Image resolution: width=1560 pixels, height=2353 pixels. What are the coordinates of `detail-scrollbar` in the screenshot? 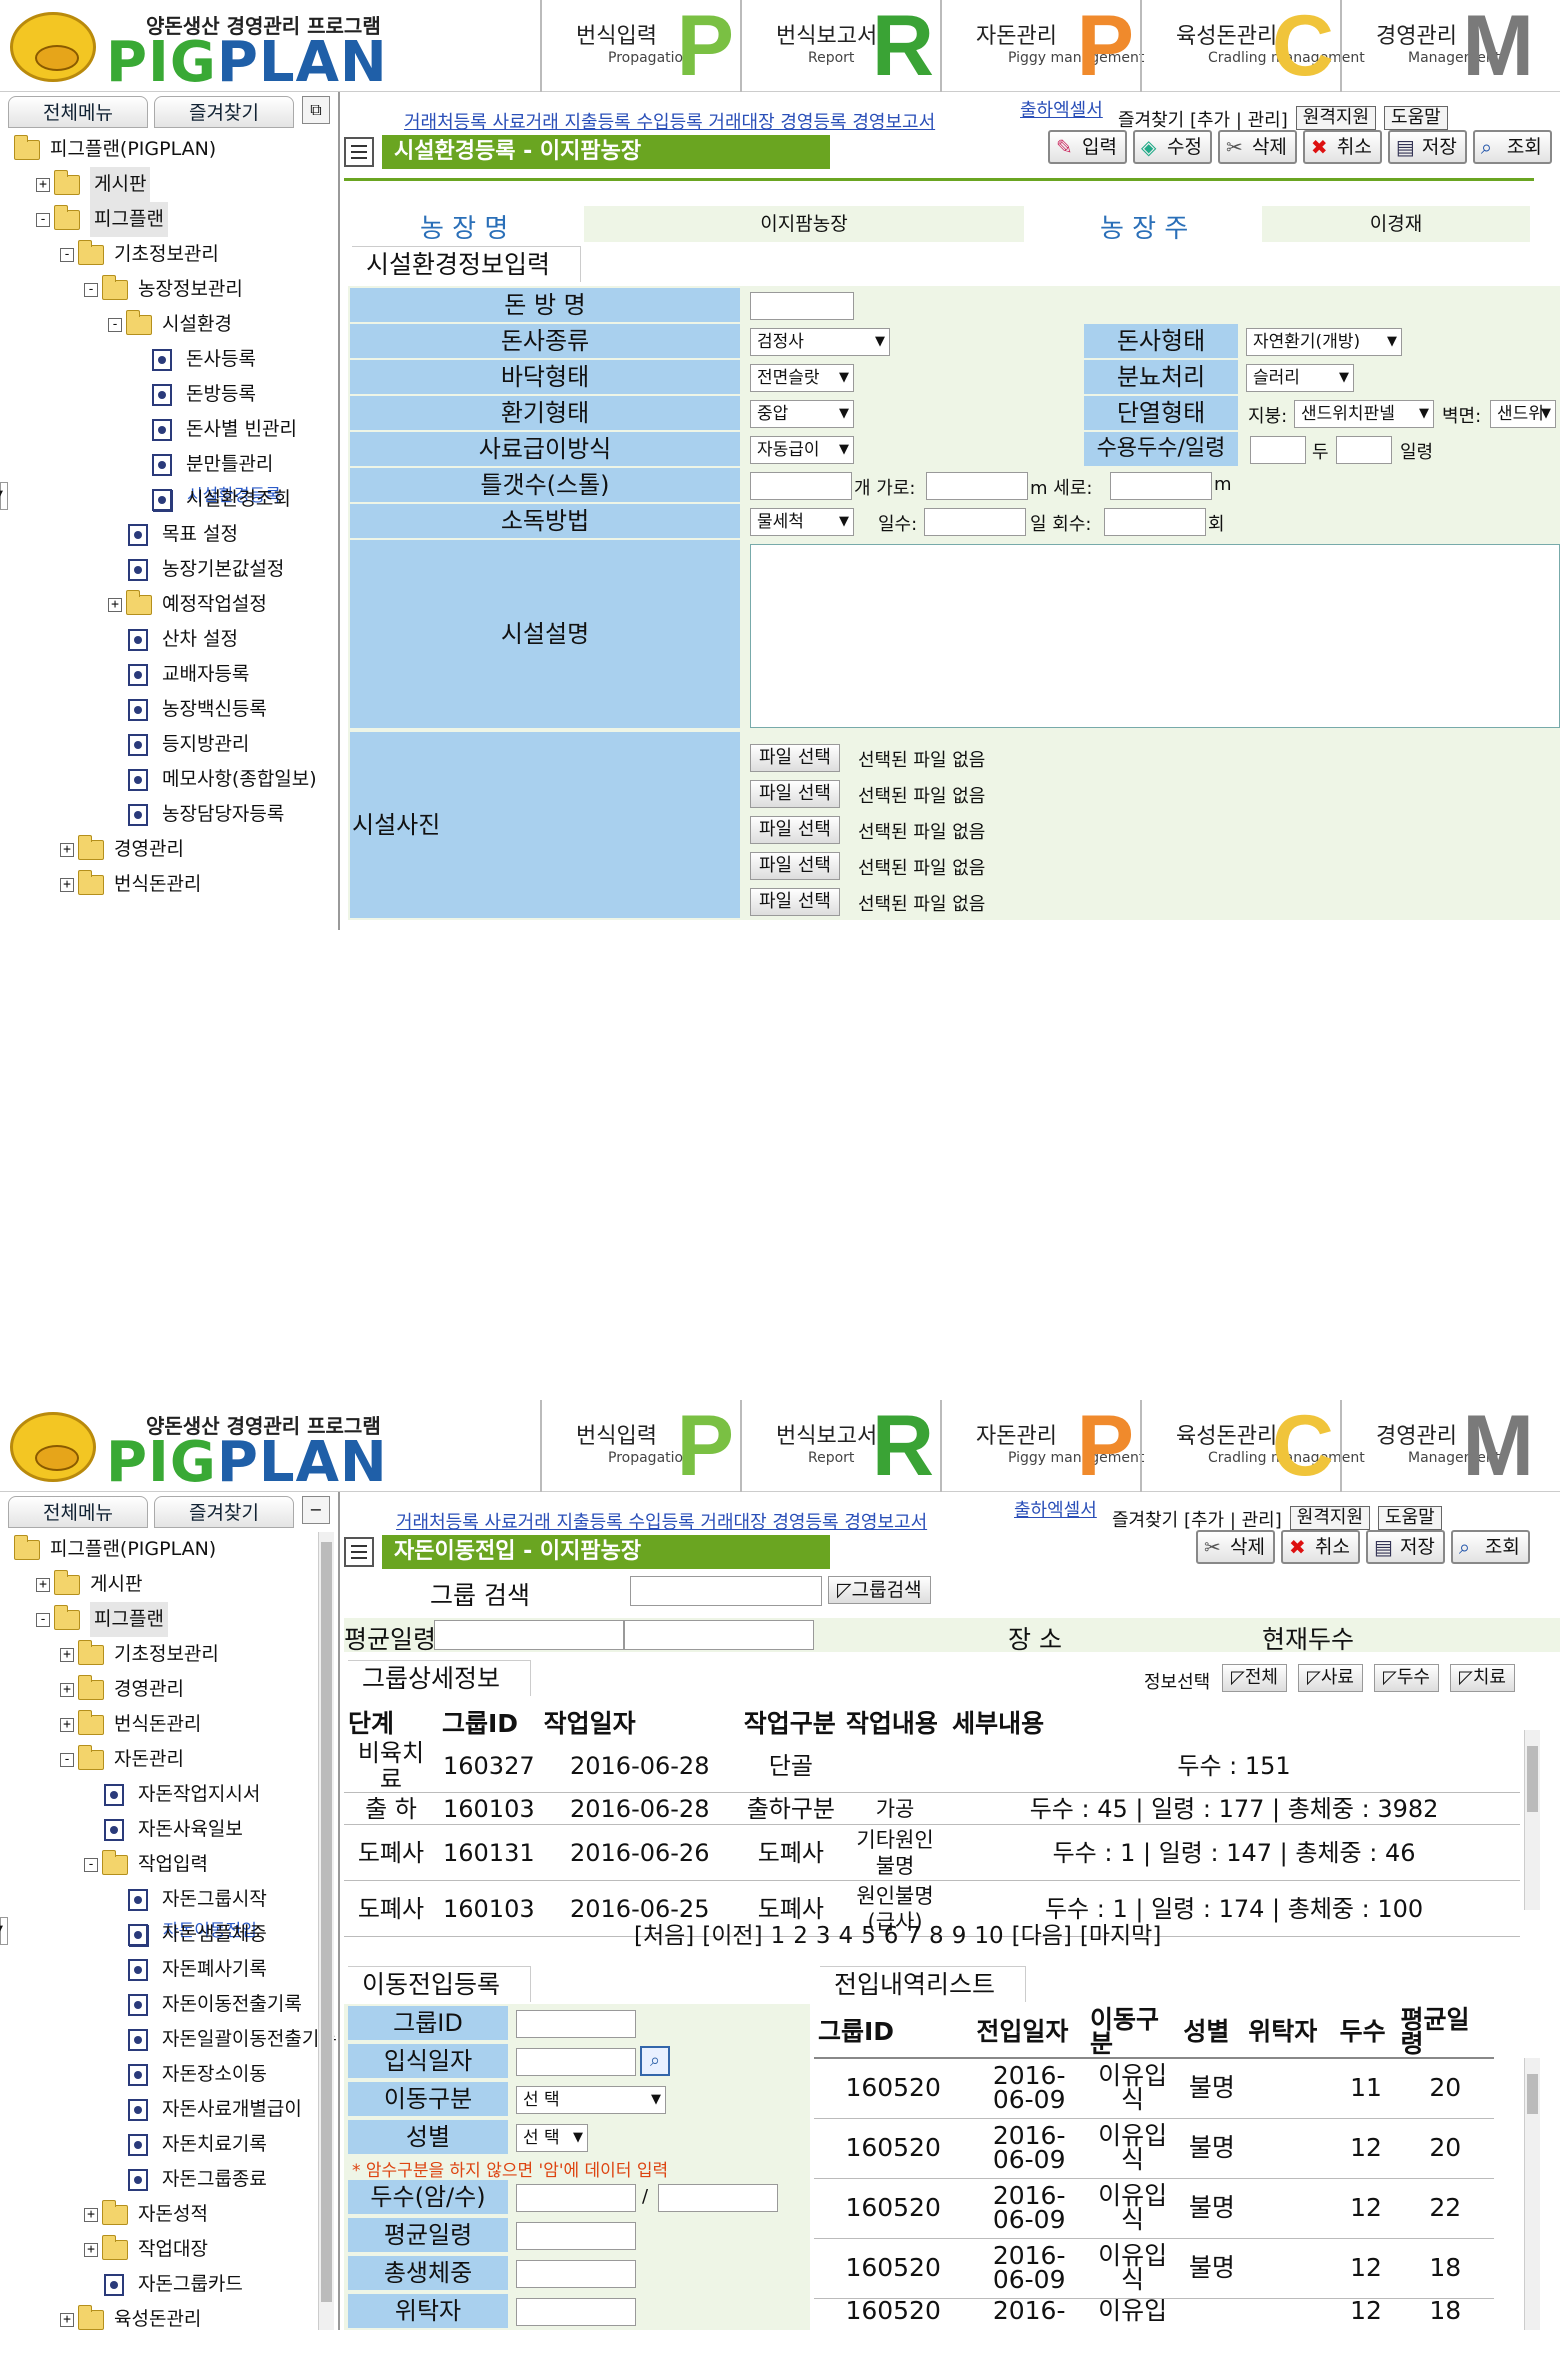 It's located at (1532, 1820).